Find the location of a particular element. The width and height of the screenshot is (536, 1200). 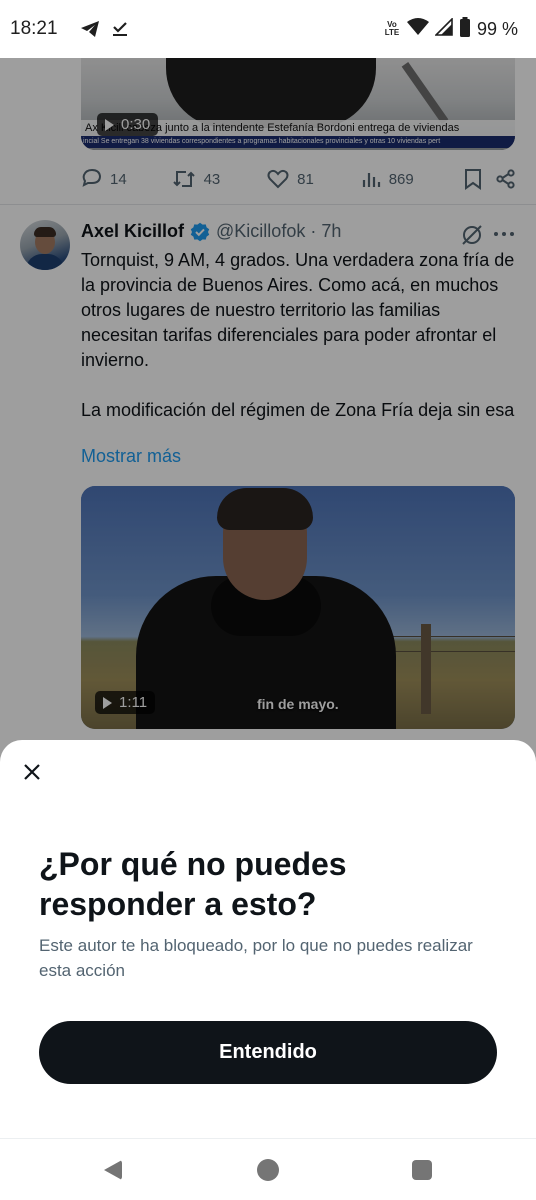

home-icon is located at coordinates (268, 1170).